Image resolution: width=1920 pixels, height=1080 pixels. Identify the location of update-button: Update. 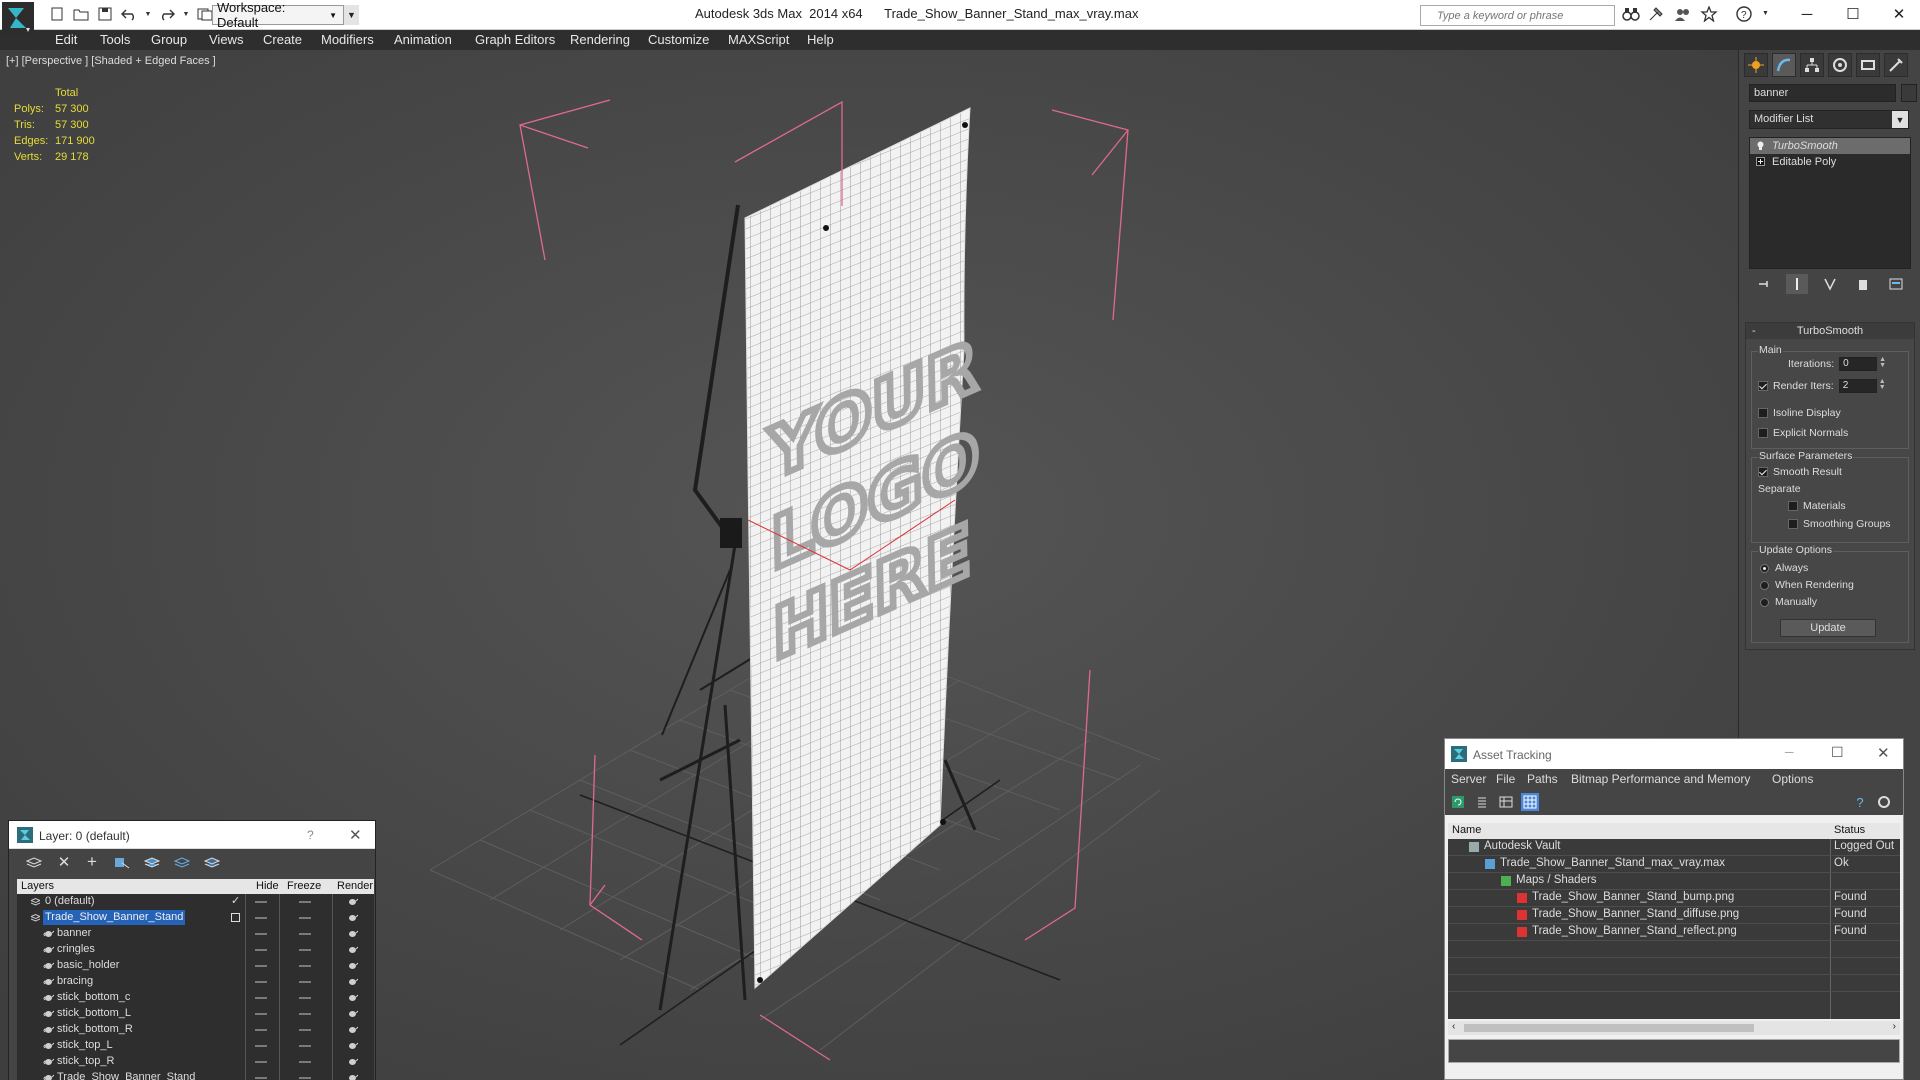
(1828, 628).